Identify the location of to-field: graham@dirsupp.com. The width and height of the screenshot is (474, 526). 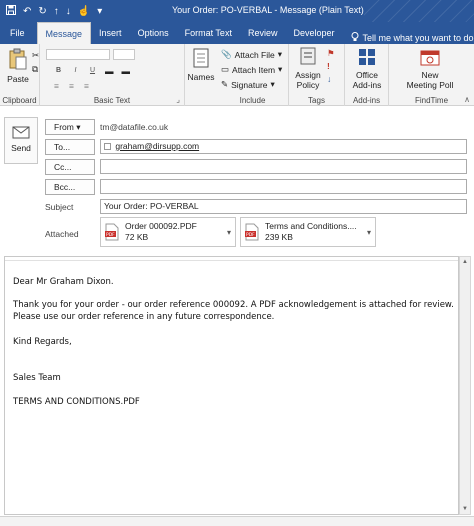
(283, 146).